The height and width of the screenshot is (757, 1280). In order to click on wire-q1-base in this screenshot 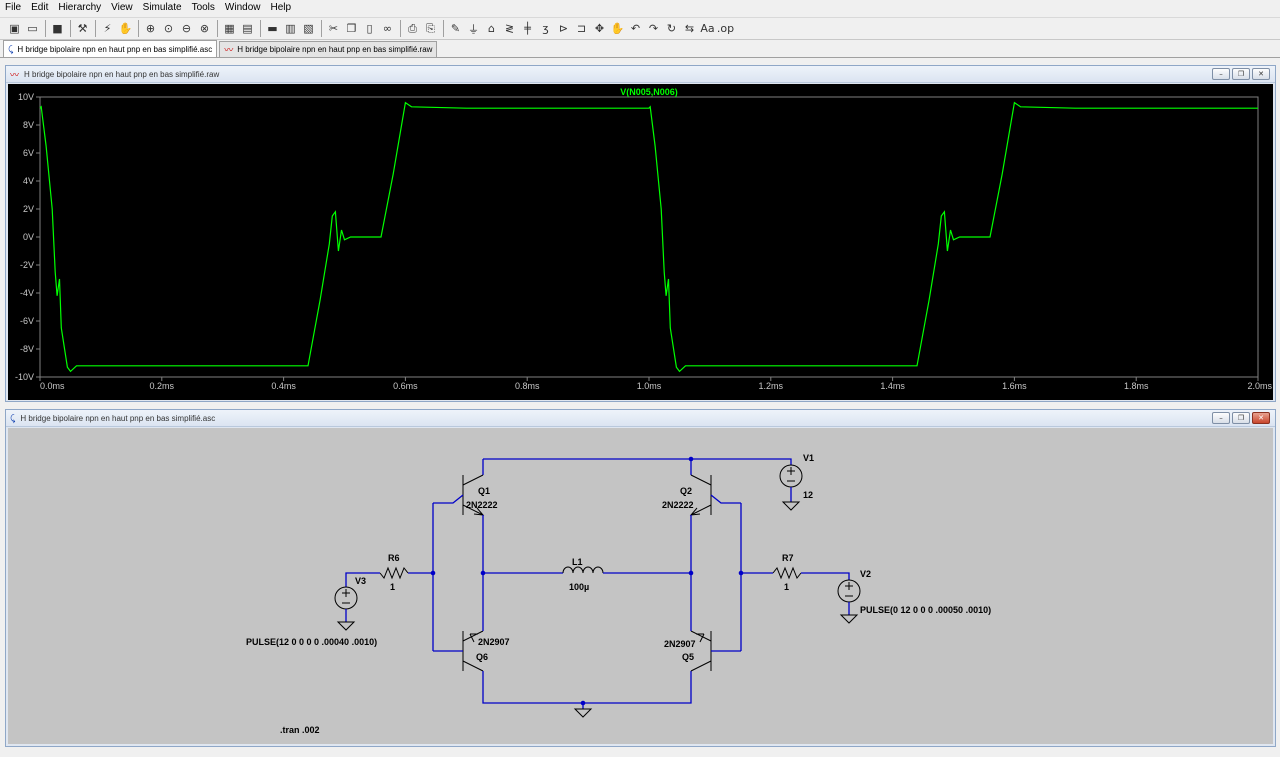, I will do `click(448, 499)`.